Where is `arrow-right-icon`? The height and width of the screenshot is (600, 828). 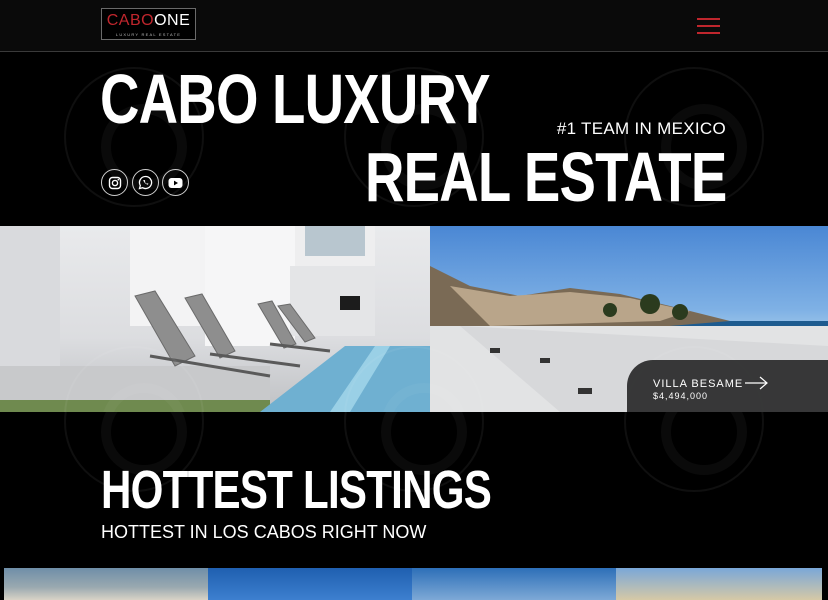
arrow-right-icon is located at coordinates (757, 383).